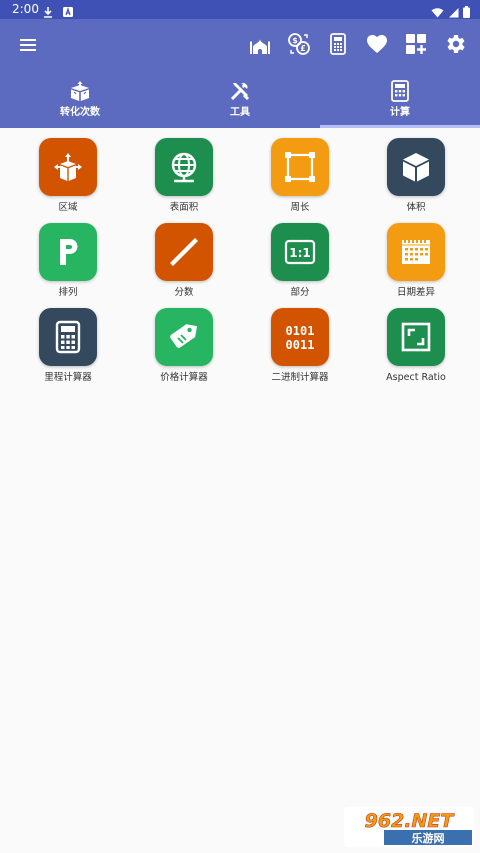 This screenshot has height=853, width=480. I want to click on tile-label: 排列, so click(68, 292).